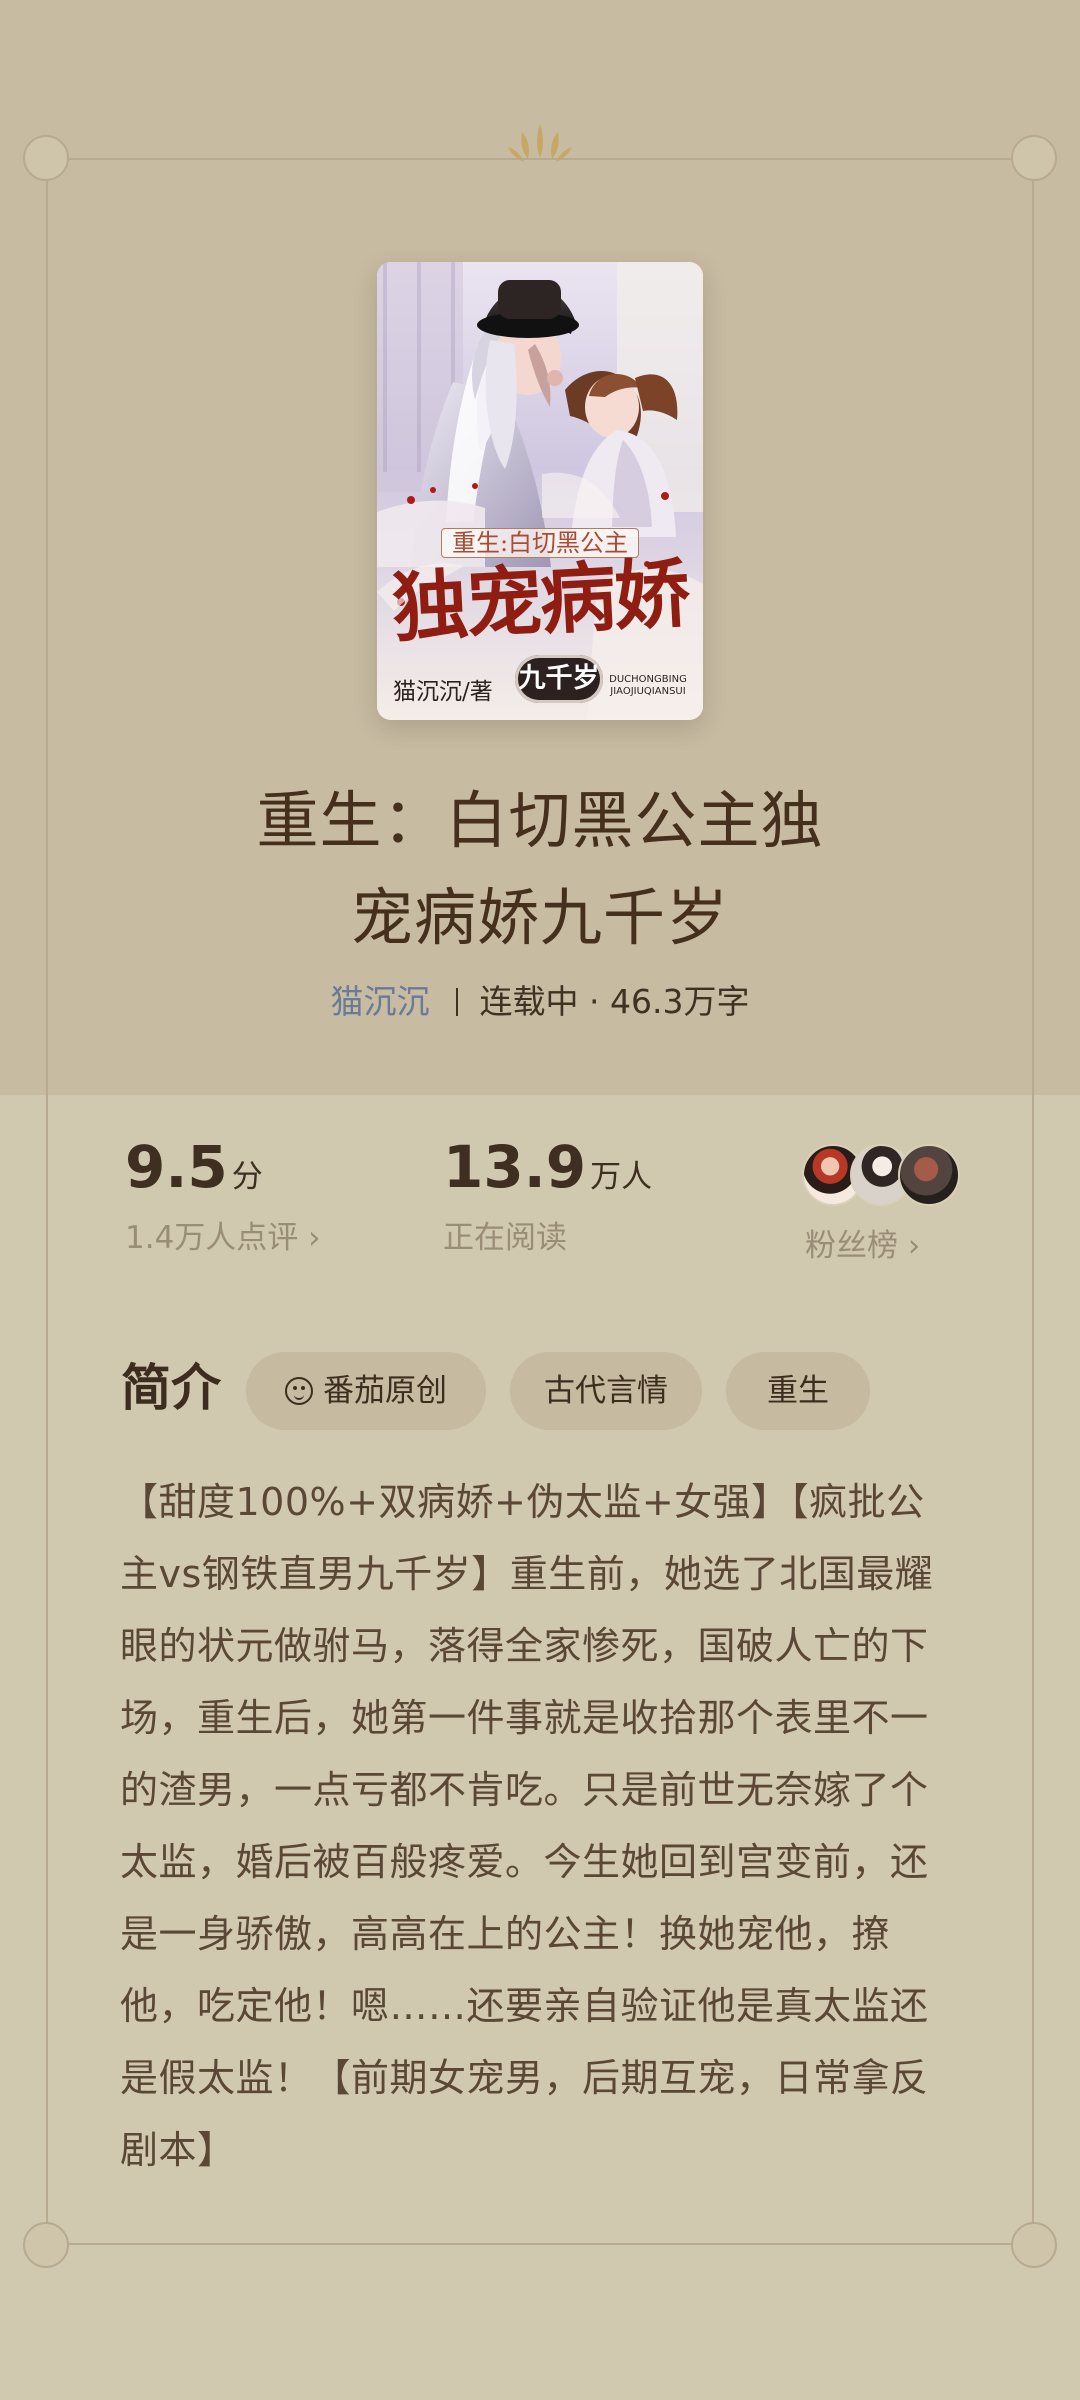 This screenshot has height=2400, width=1080. Describe the element at coordinates (1034, 2245) in the screenshot. I see `frame-corner-bottom-right` at that location.